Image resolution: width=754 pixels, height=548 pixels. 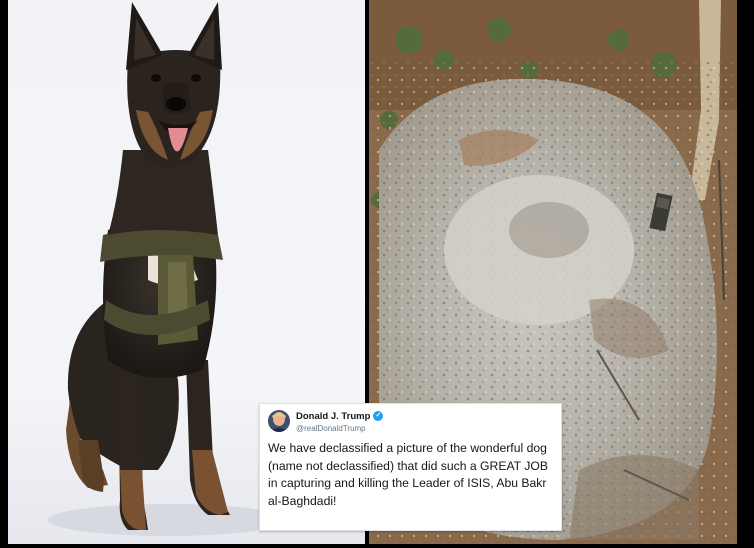 I want to click on tweet-author: Donald J. Trump ✓, so click(x=340, y=416).